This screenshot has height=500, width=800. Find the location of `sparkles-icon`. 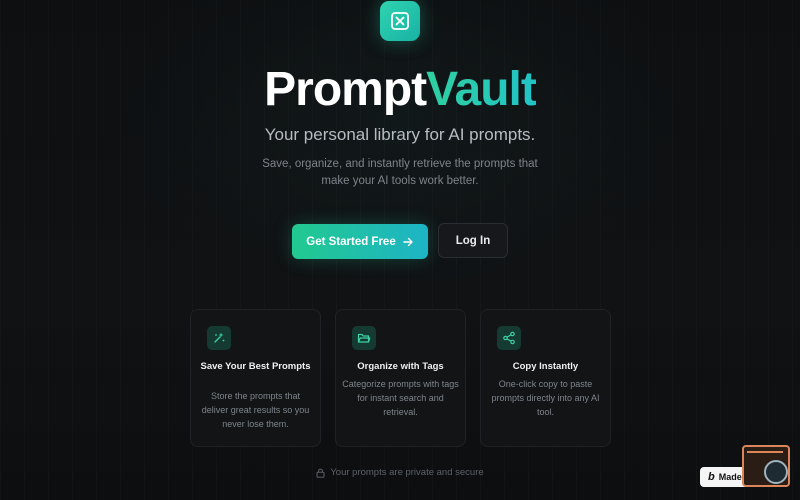

sparkles-icon is located at coordinates (219, 337).